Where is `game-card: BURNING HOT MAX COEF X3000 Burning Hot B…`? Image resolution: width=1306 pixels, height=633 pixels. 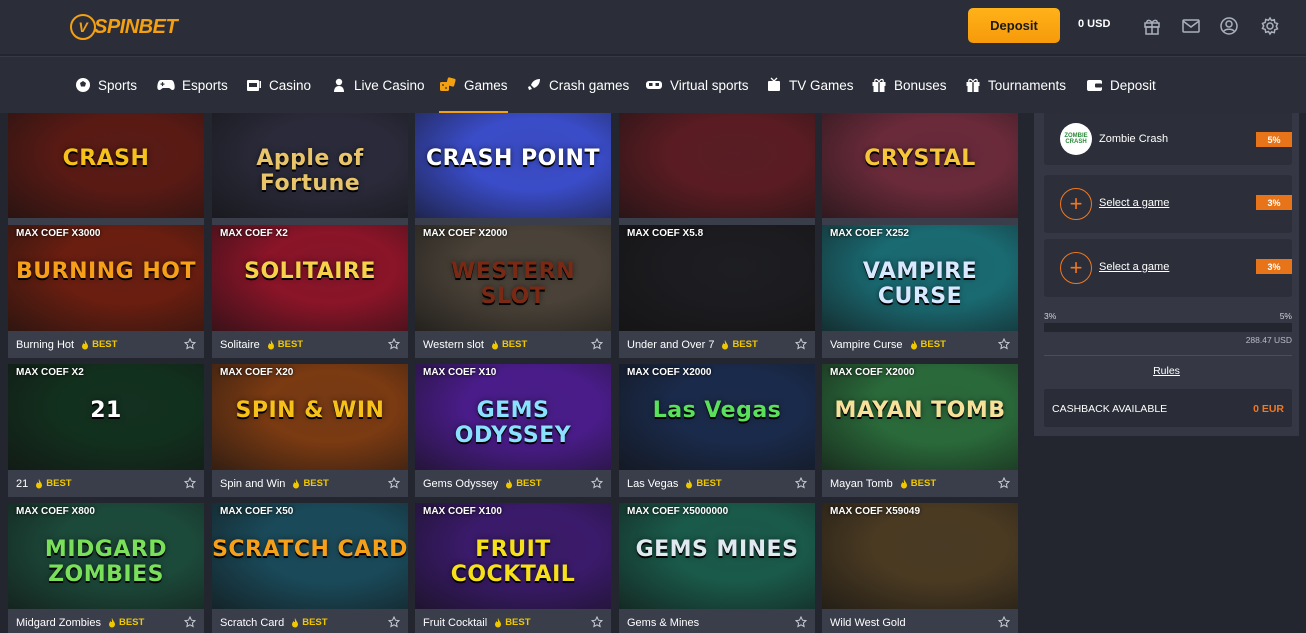 game-card: BURNING HOT MAX COEF X3000 Burning Hot B… is located at coordinates (106, 291).